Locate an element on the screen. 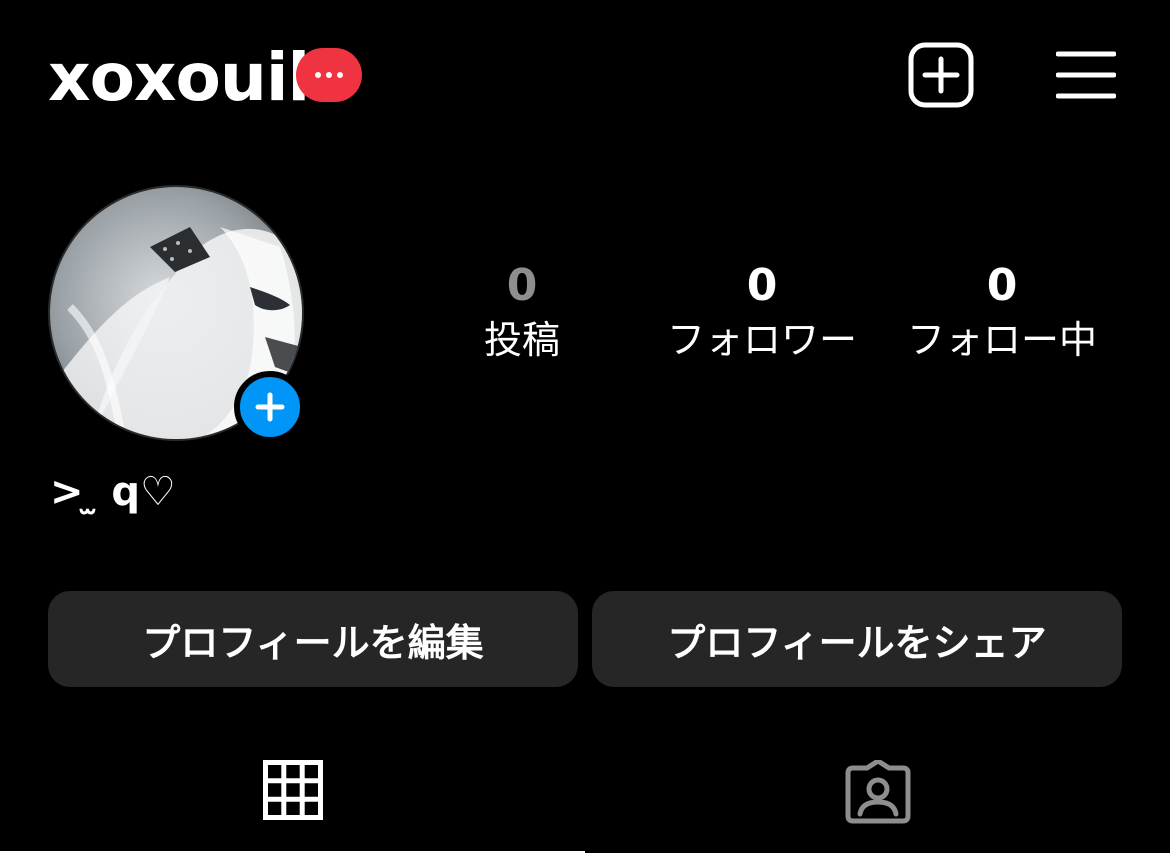  tab-tagged is located at coordinates (877, 800).